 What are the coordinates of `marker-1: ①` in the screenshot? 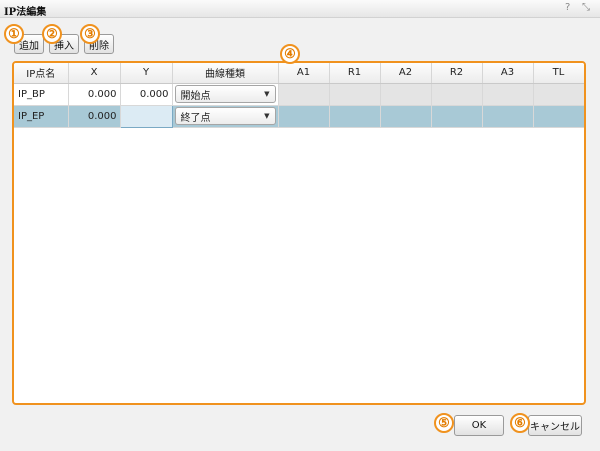 It's located at (14, 34).